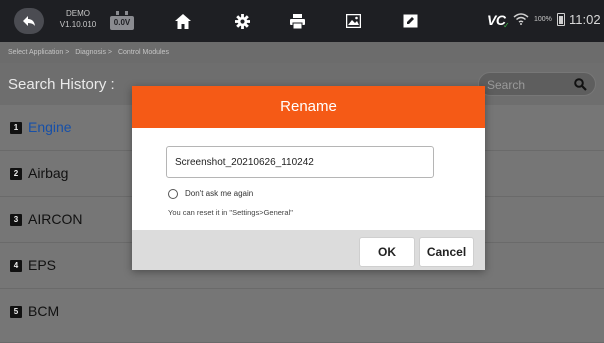 This screenshot has height=343, width=604. Describe the element at coordinates (446, 252) in the screenshot. I see `cancel-button: Cancel` at that location.